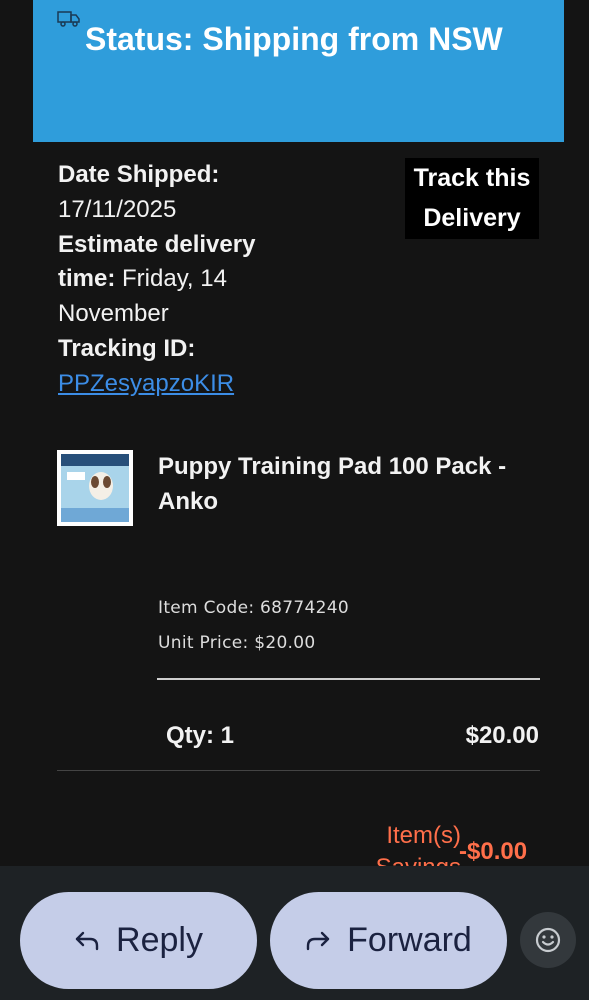 This screenshot has width=589, height=1000. What do you see at coordinates (318, 940) in the screenshot?
I see `forward-icon` at bounding box center [318, 940].